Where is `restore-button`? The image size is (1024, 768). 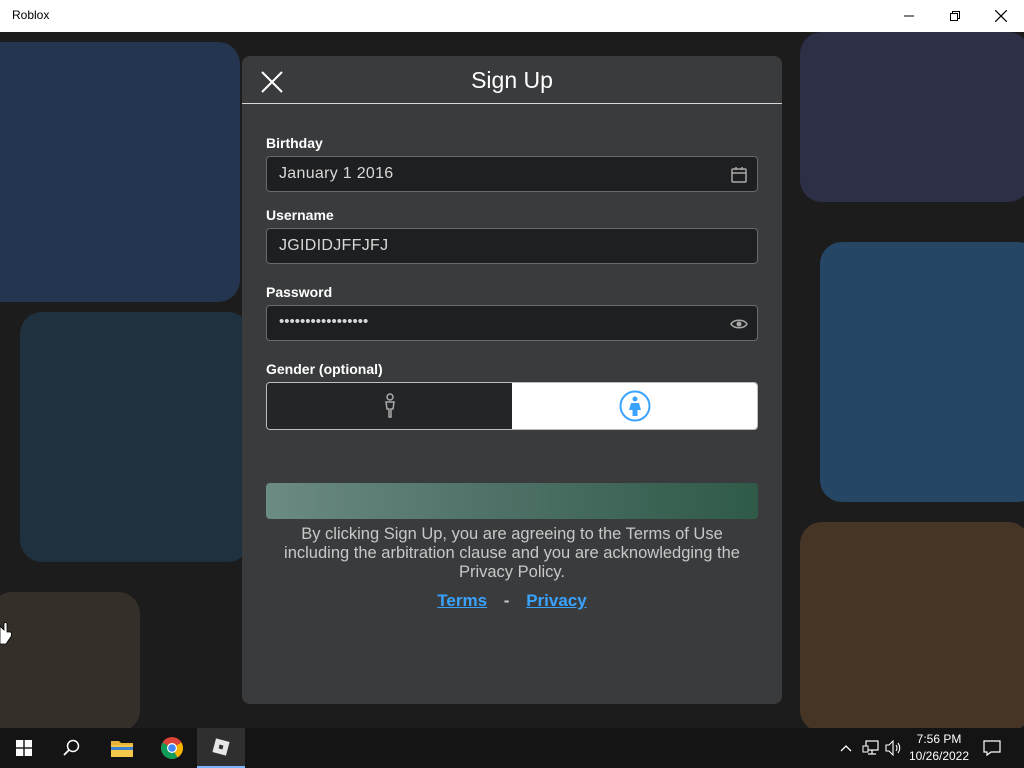 restore-button is located at coordinates (955, 16).